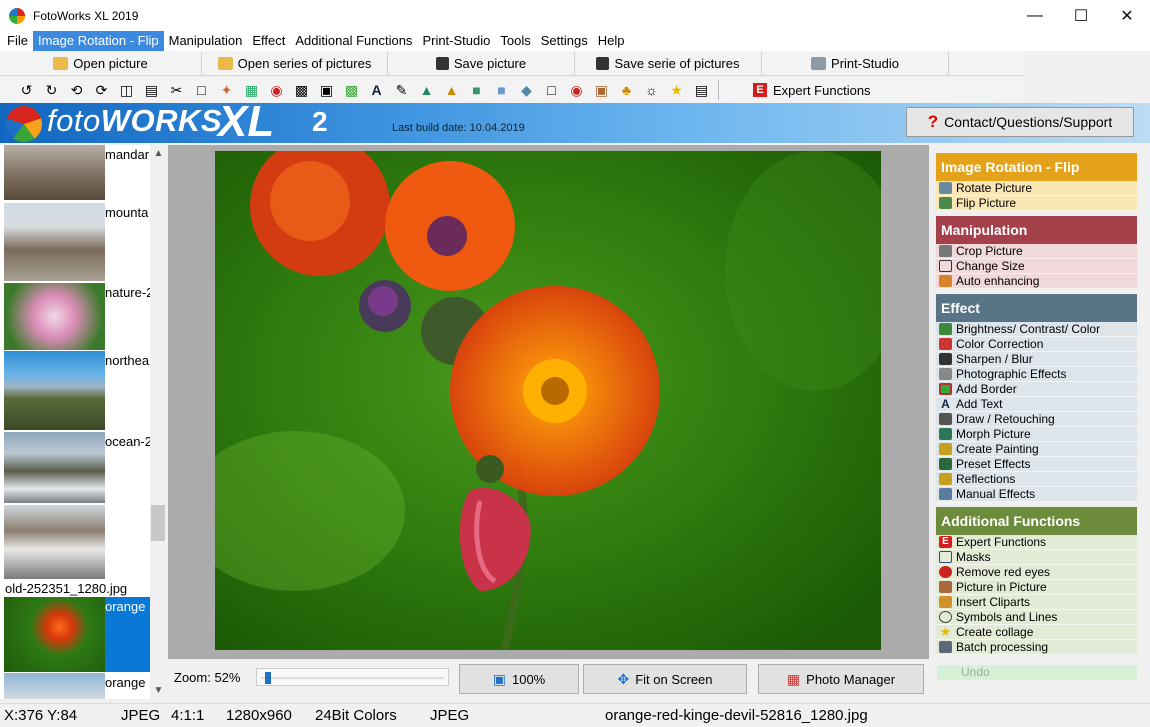 The image size is (1150, 727). I want to click on color-correction-icon, so click(945, 344).